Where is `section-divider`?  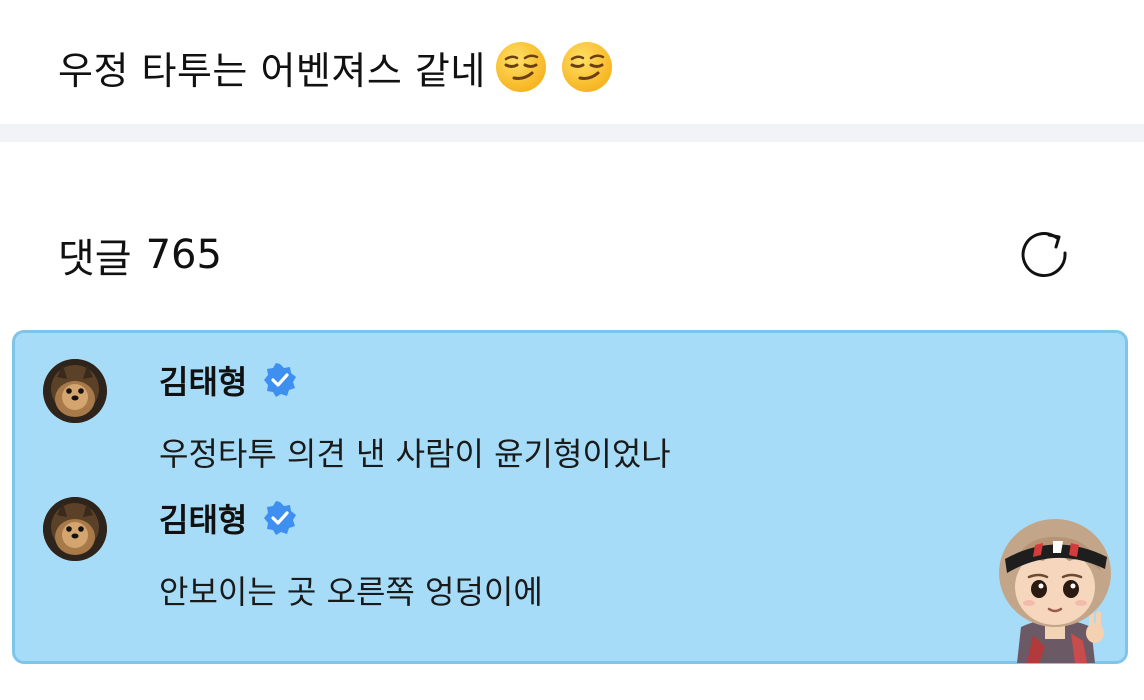
section-divider is located at coordinates (572, 133).